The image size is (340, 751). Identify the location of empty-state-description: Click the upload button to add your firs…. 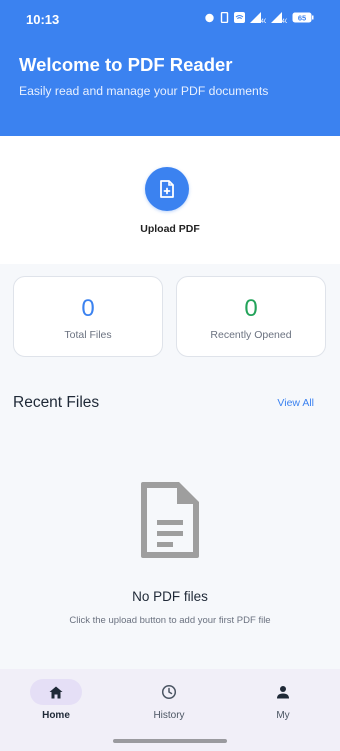
(170, 620).